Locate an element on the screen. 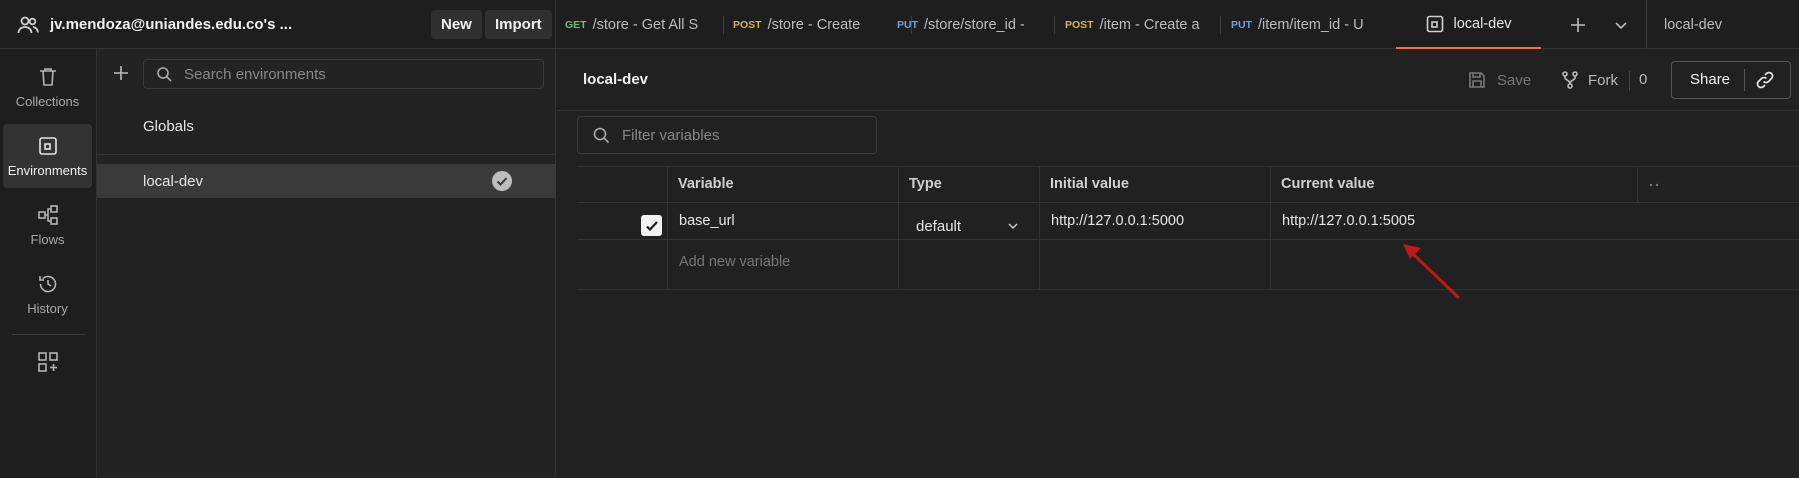 Image resolution: width=1799 pixels, height=478 pixels. add-new-variable-input: Add new variable is located at coordinates (734, 262).